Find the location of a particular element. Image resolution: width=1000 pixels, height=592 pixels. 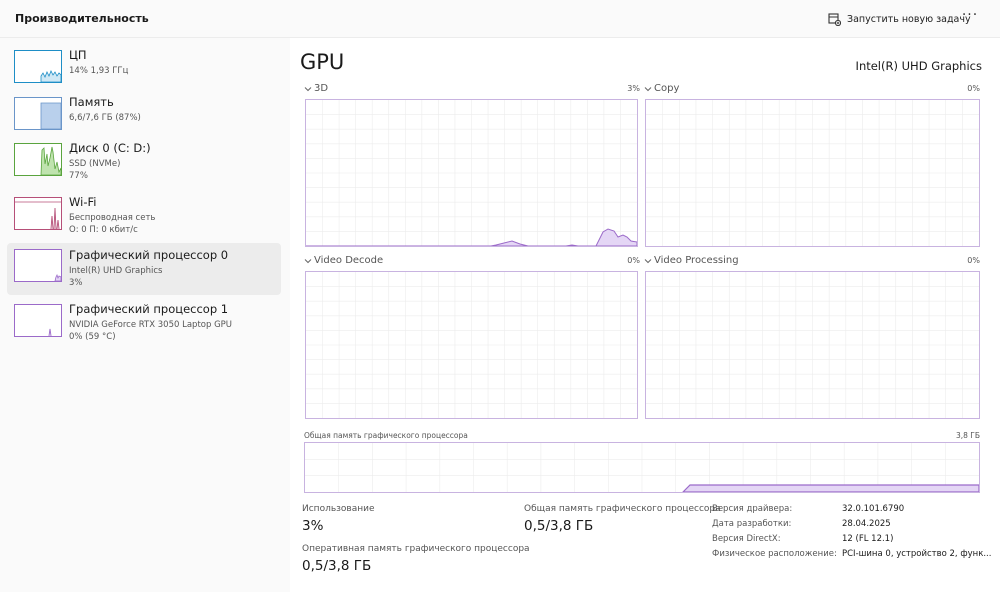

sidebar-item-detail: 0% (59 °C) is located at coordinates (92, 337).